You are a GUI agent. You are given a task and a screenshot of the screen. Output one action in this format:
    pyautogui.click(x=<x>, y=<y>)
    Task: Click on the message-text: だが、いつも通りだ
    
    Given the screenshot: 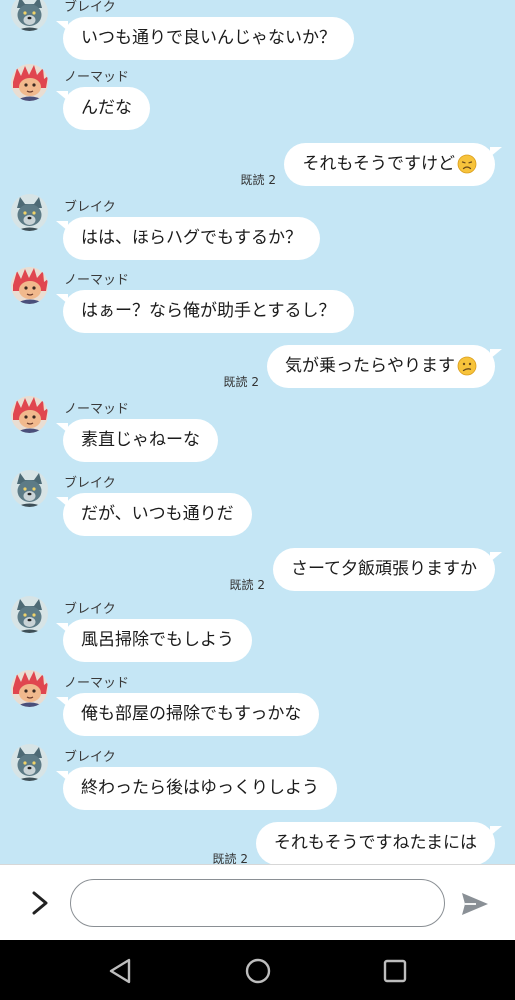 What is the action you would take?
    pyautogui.click(x=157, y=514)
    